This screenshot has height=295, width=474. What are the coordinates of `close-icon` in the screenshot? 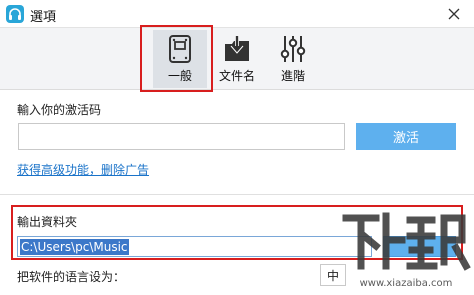 It's located at (454, 14).